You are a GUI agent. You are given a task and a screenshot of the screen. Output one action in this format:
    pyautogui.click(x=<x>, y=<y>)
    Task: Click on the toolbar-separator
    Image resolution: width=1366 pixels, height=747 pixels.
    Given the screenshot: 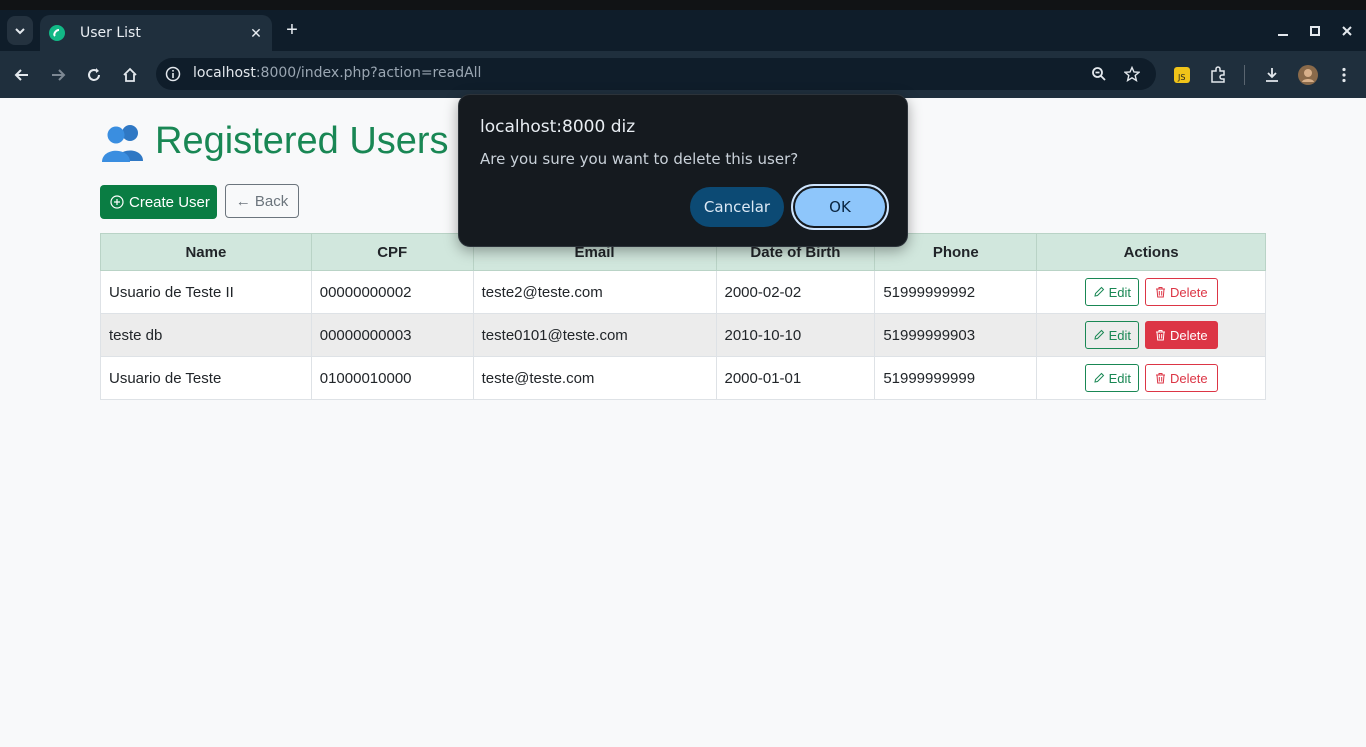 What is the action you would take?
    pyautogui.click(x=1244, y=75)
    